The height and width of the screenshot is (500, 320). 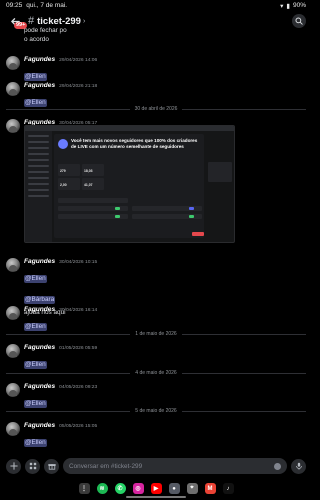 What do you see at coordinates (78, 262) in the screenshot?
I see `message-timestamp: 30/04/2026 10:15` at bounding box center [78, 262].